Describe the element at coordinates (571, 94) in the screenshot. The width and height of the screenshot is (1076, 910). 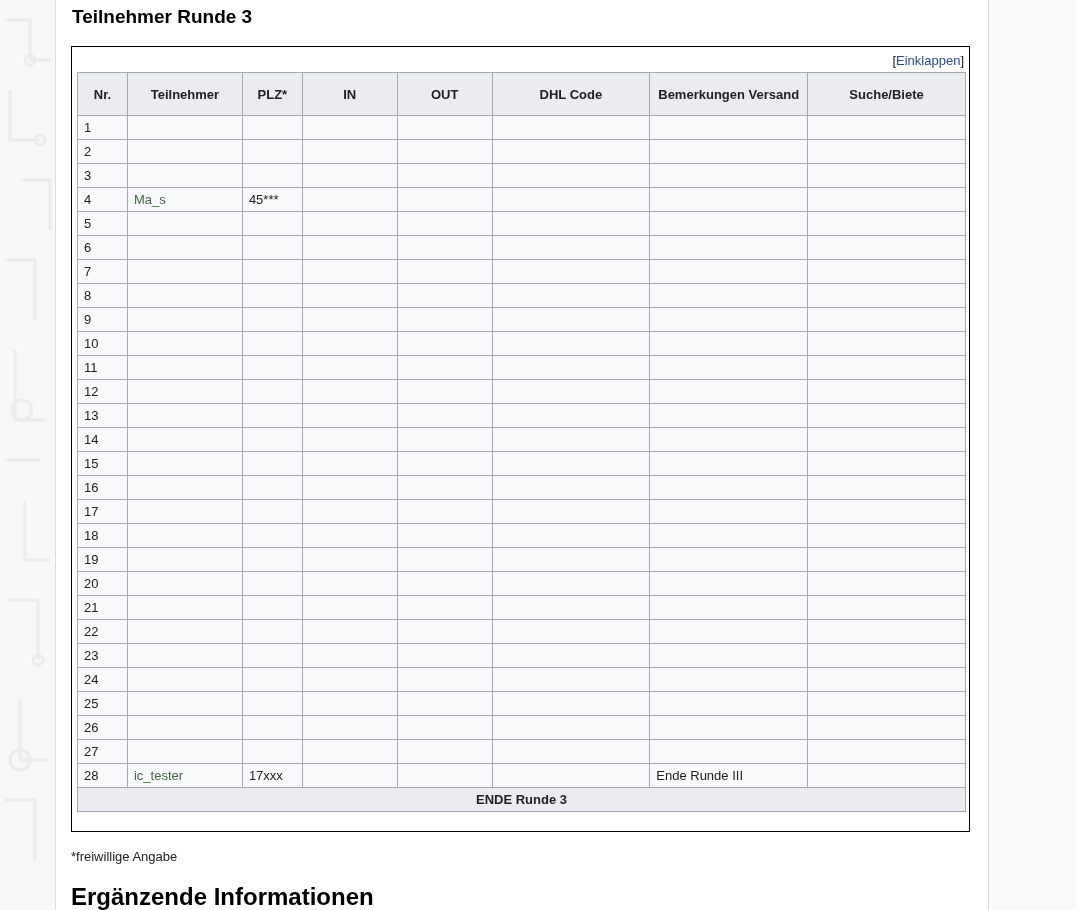
I see `column-header: DHL Code` at that location.